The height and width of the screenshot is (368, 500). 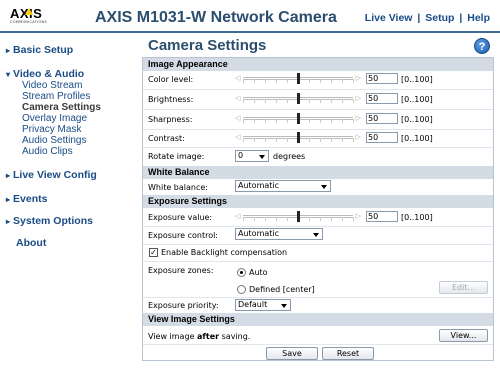 I want to click on backlight-compensation-label: Enable Backlight compensation, so click(x=224, y=252).